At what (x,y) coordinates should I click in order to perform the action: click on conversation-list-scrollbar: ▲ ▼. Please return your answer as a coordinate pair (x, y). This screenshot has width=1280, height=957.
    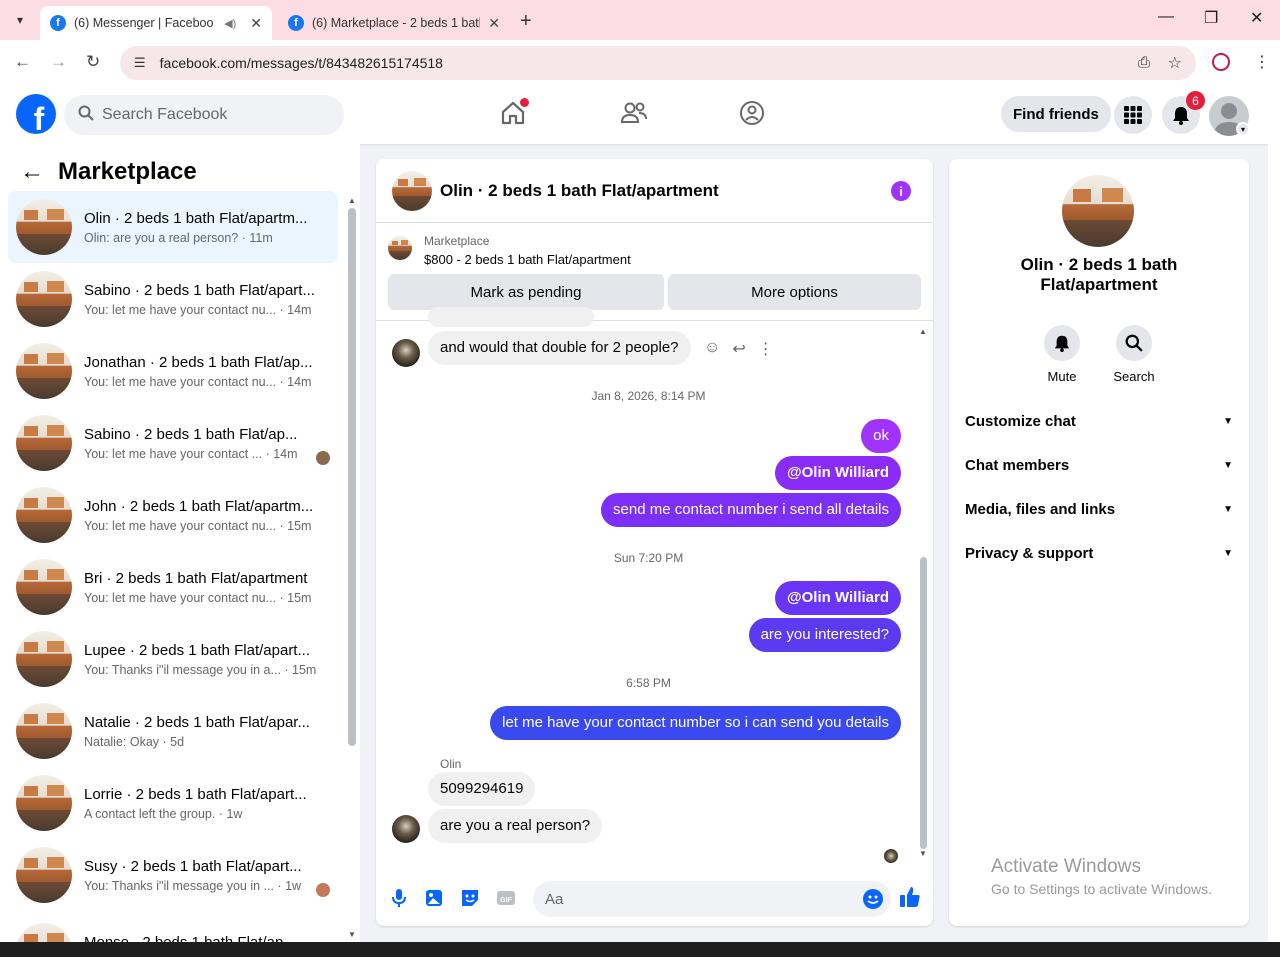
    Looking at the image, I should click on (352, 570).